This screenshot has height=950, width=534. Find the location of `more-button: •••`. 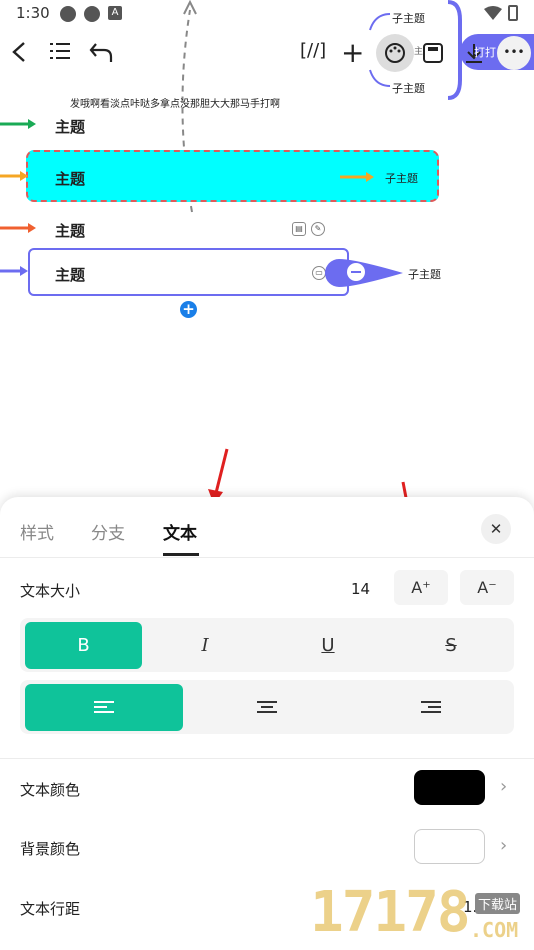

more-button: ••• is located at coordinates (514, 53).